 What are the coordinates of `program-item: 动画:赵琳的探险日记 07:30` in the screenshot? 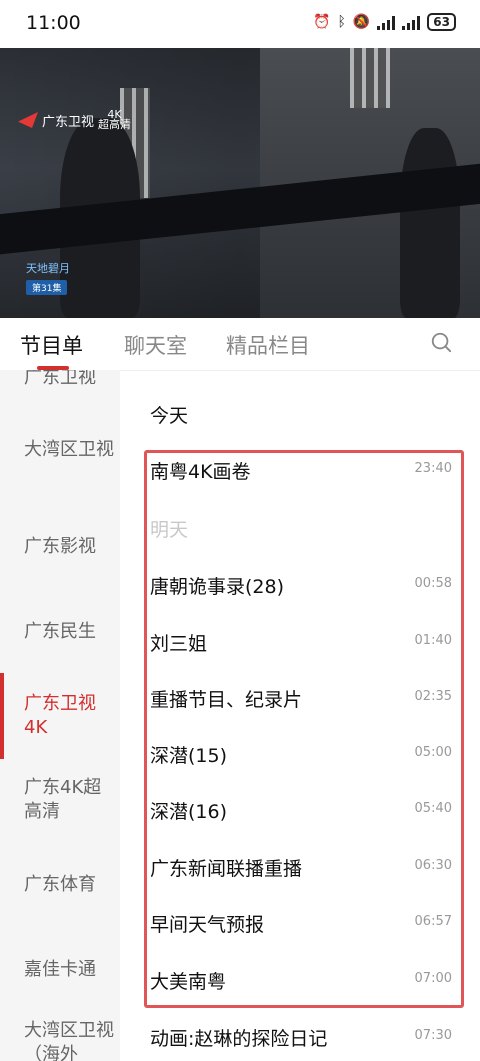 It's located at (301, 1039).